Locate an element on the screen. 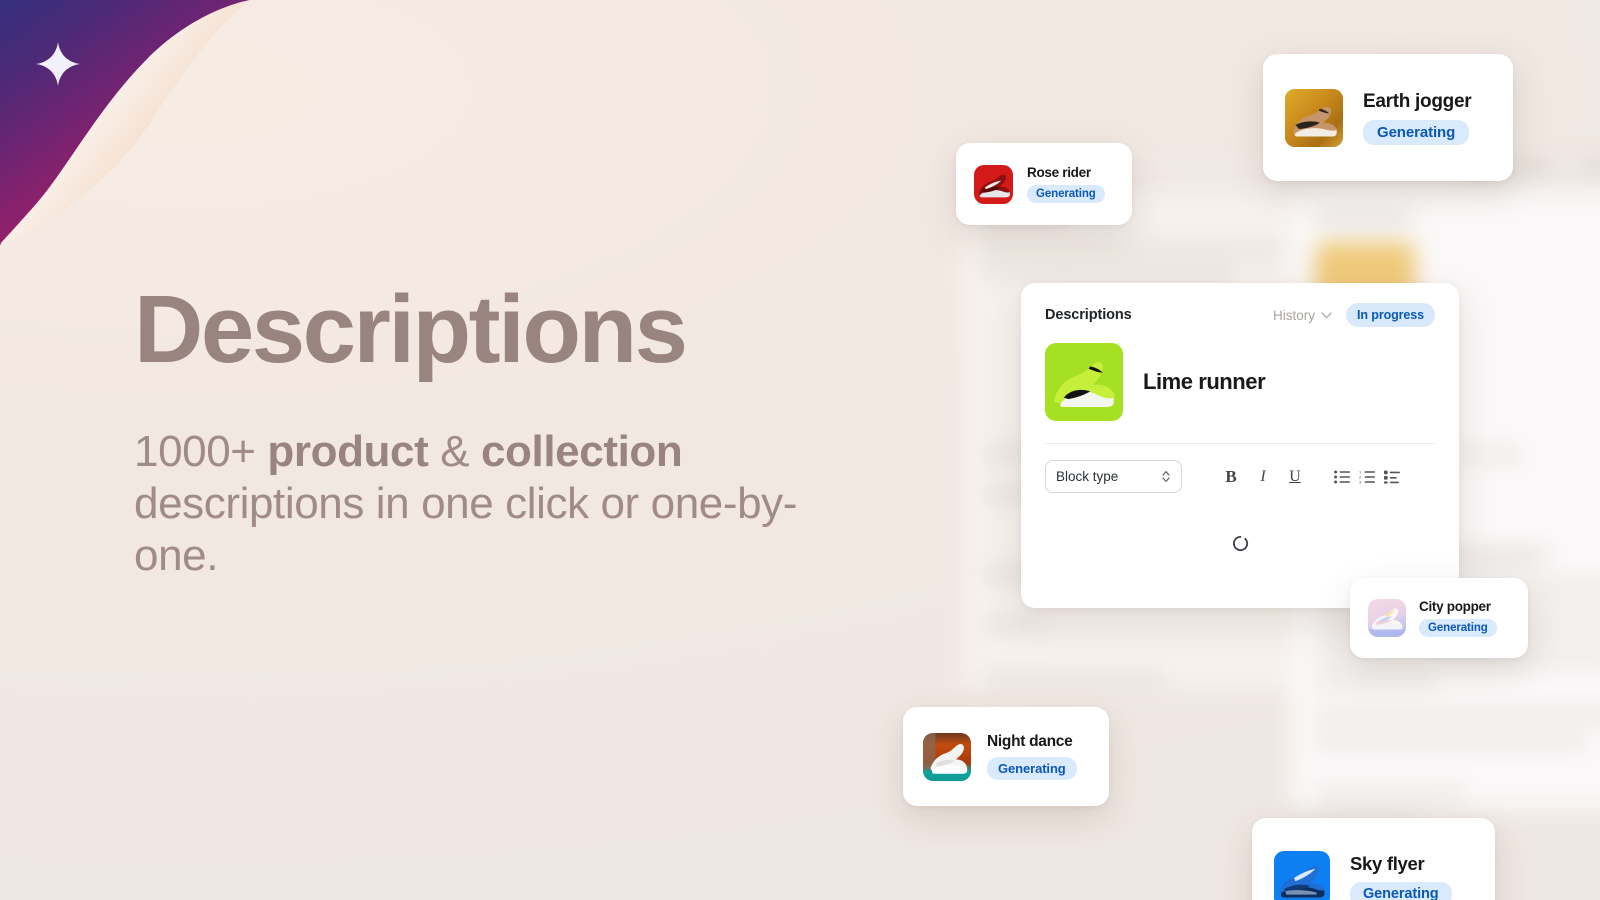  loading-row is located at coordinates (1240, 543).